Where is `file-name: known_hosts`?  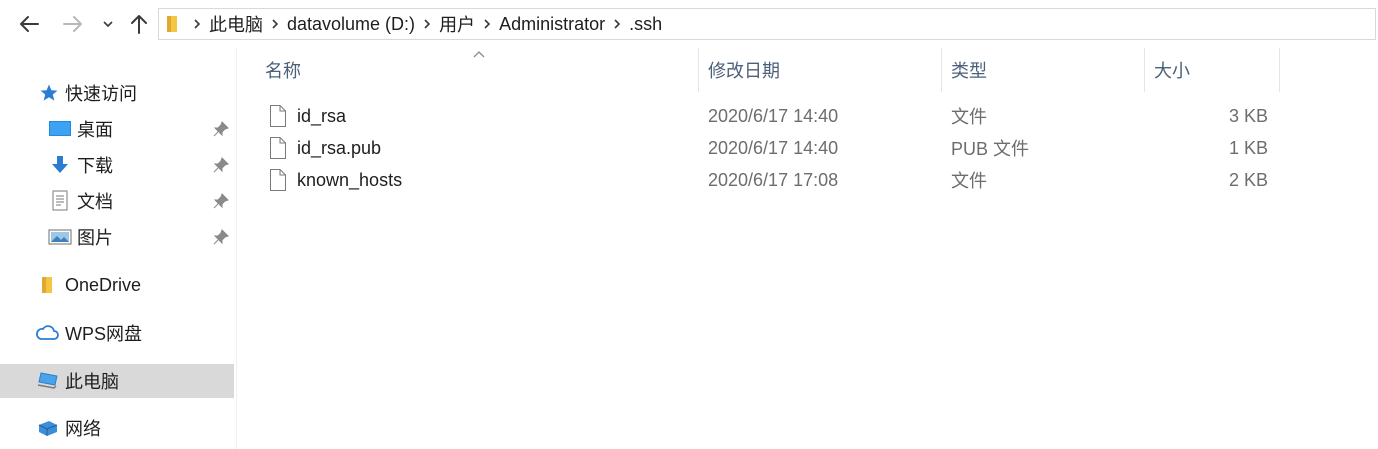
file-name: known_hosts is located at coordinates (350, 179).